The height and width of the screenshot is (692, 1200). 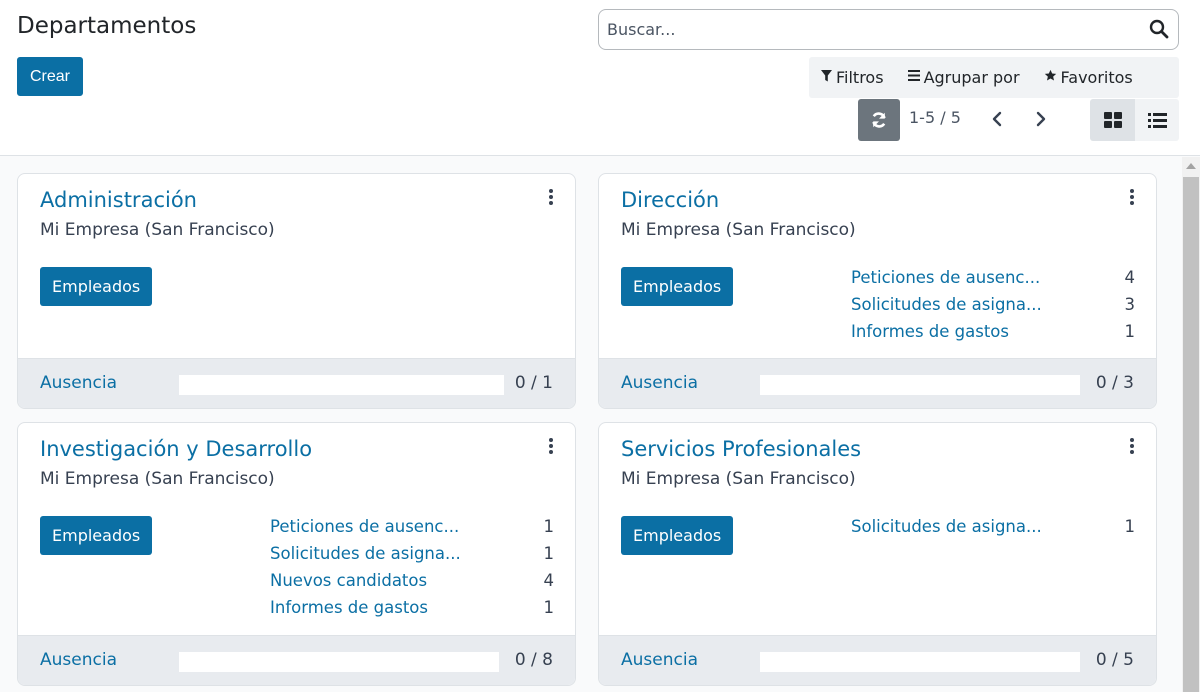 I want to click on stat-row: Nuevos candidatos 4, so click(x=412, y=584).